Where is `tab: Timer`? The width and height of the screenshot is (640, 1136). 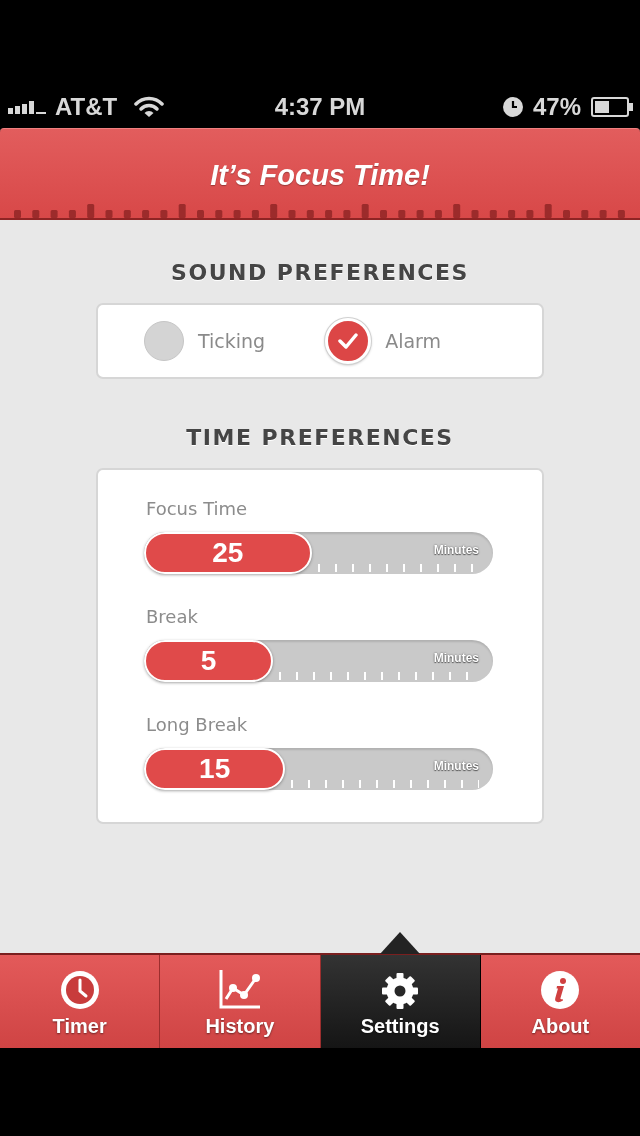
tab: Timer is located at coordinates (80, 1001).